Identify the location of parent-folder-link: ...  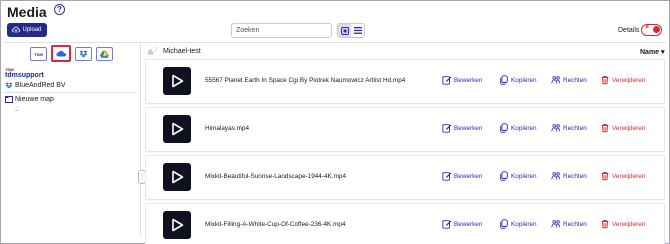
(17, 109).